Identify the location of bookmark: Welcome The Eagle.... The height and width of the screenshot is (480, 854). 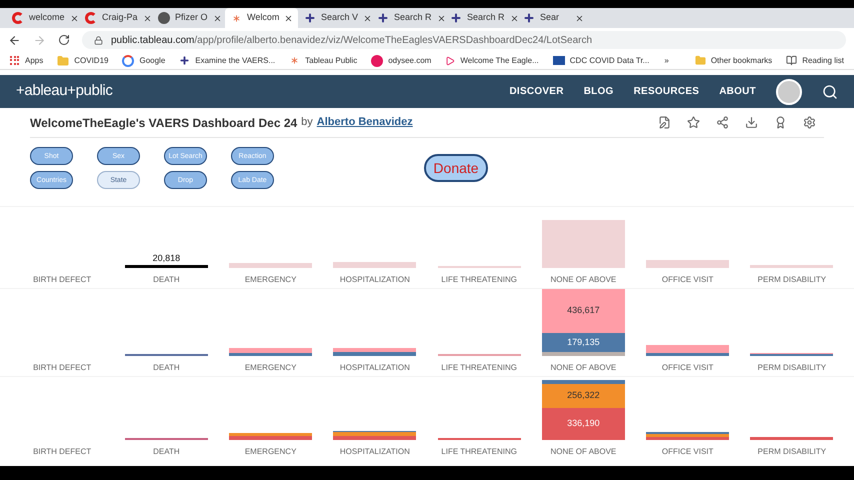
(492, 60).